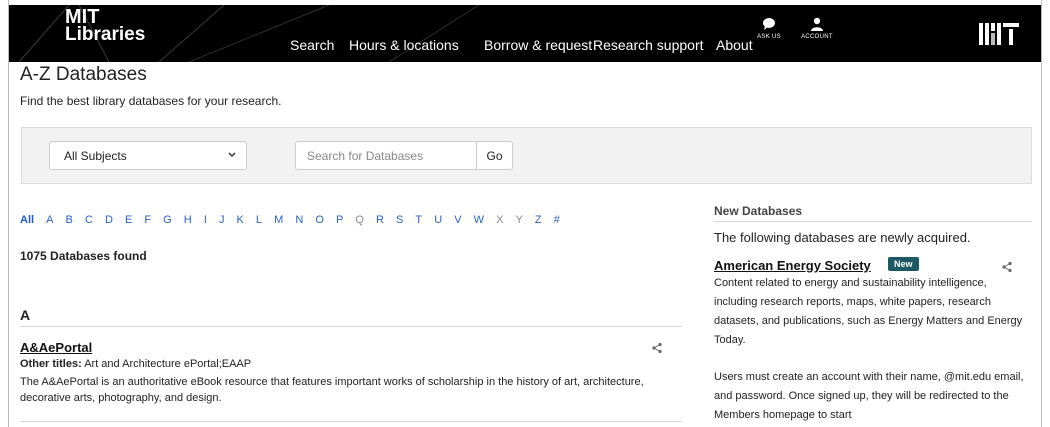  Describe the element at coordinates (319, 220) in the screenshot. I see `alpha-letter-o: O` at that location.